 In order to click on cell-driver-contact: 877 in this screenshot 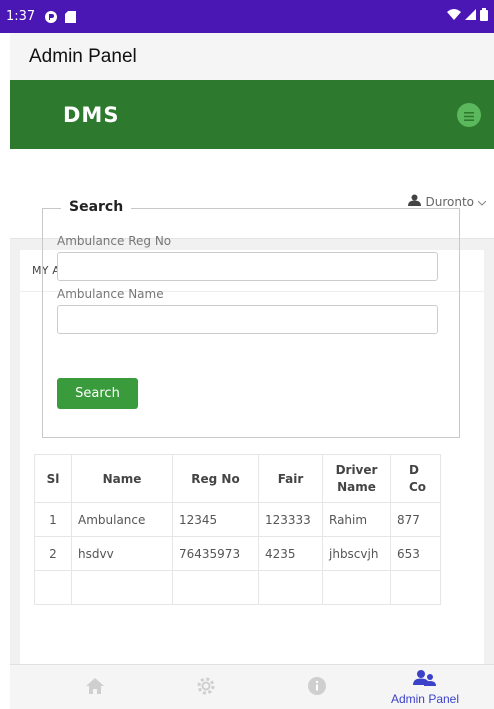, I will do `click(415, 519)`.